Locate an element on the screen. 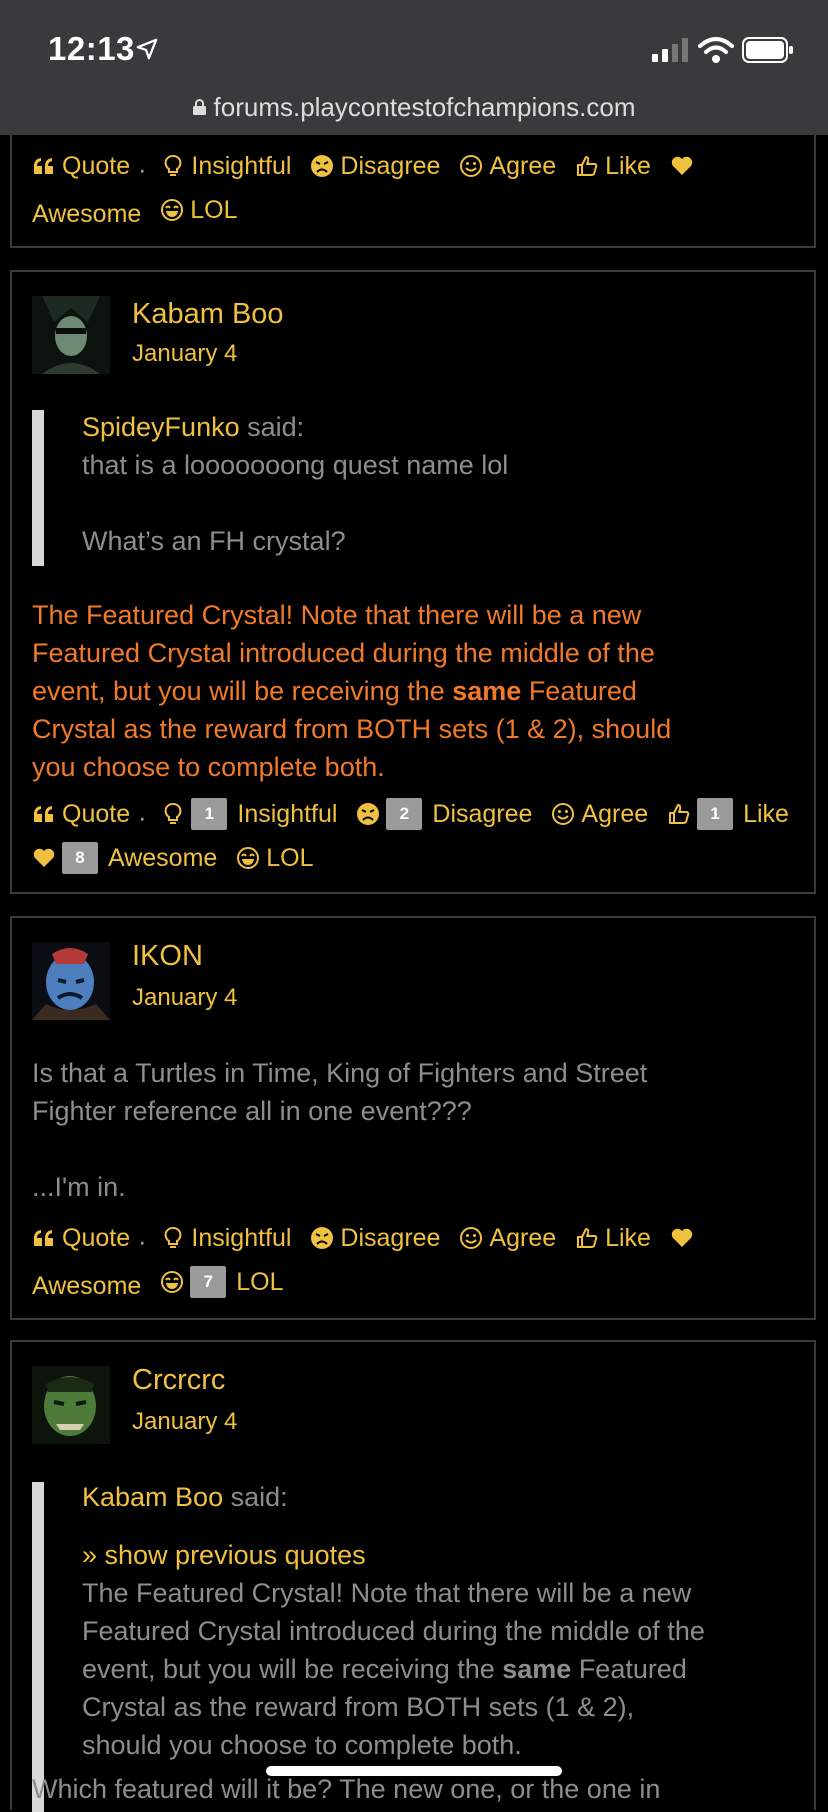 The image size is (828, 1812). post-author: Crcrcrc is located at coordinates (178, 1380).